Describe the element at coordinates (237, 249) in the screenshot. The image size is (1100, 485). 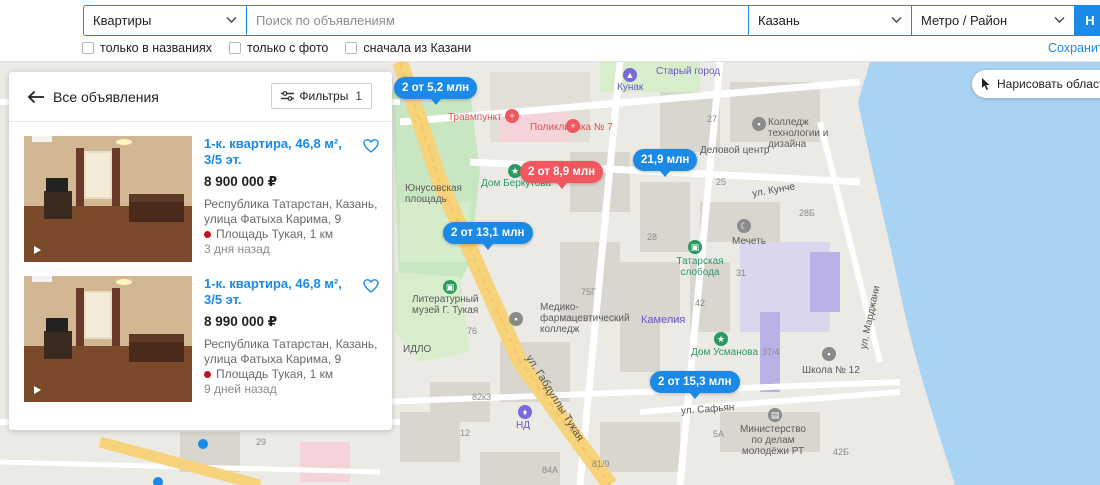
I see `listing-time: 3 дня назад` at that location.